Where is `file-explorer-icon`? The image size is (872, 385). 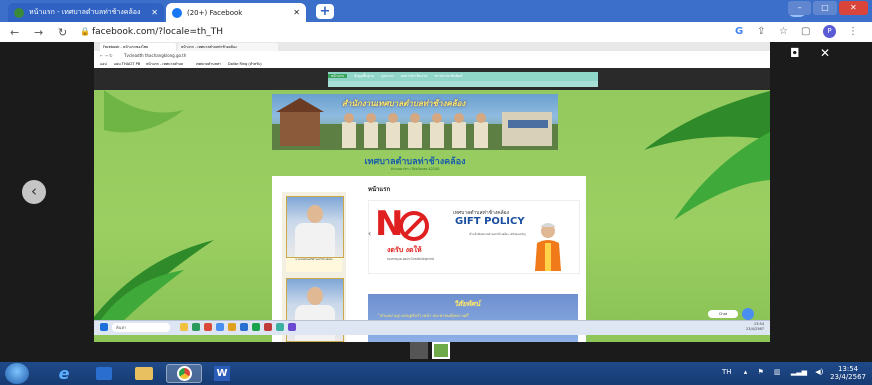
file-explorer-icon is located at coordinates (144, 373).